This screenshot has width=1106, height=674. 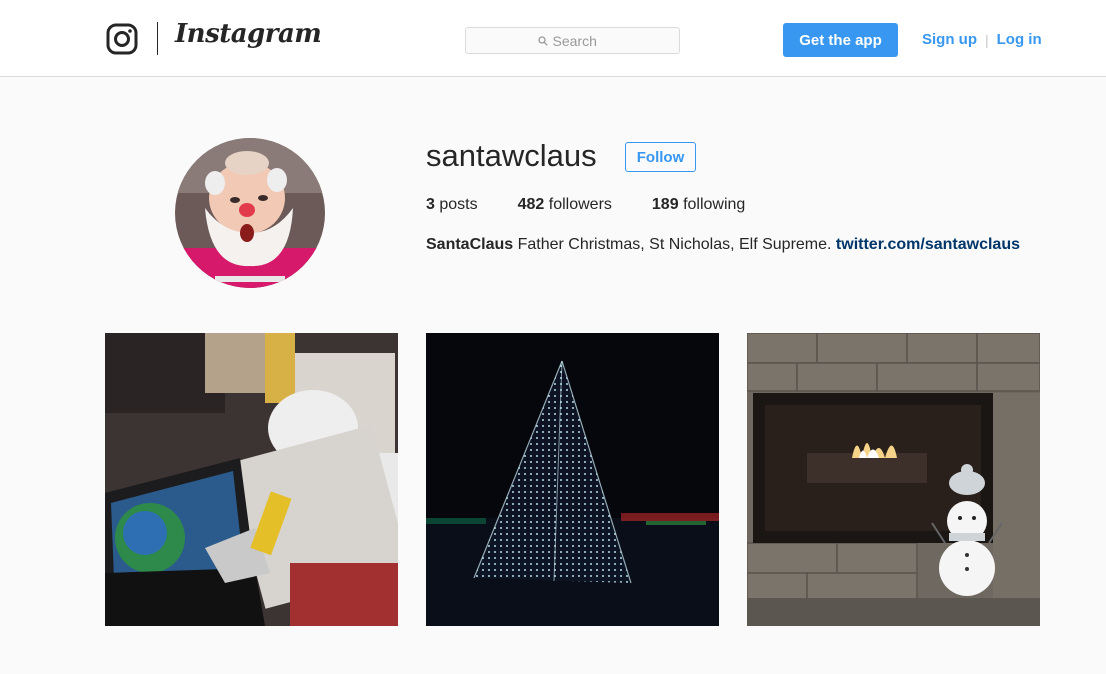 I want to click on following-label: following, so click(x=714, y=204).